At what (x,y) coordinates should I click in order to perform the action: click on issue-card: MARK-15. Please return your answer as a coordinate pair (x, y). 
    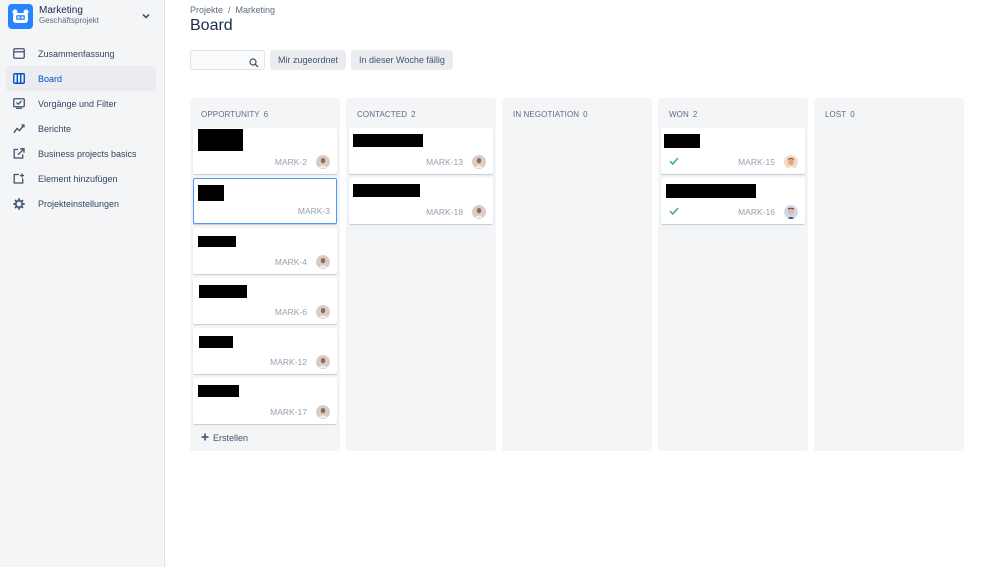
    Looking at the image, I should click on (733, 151).